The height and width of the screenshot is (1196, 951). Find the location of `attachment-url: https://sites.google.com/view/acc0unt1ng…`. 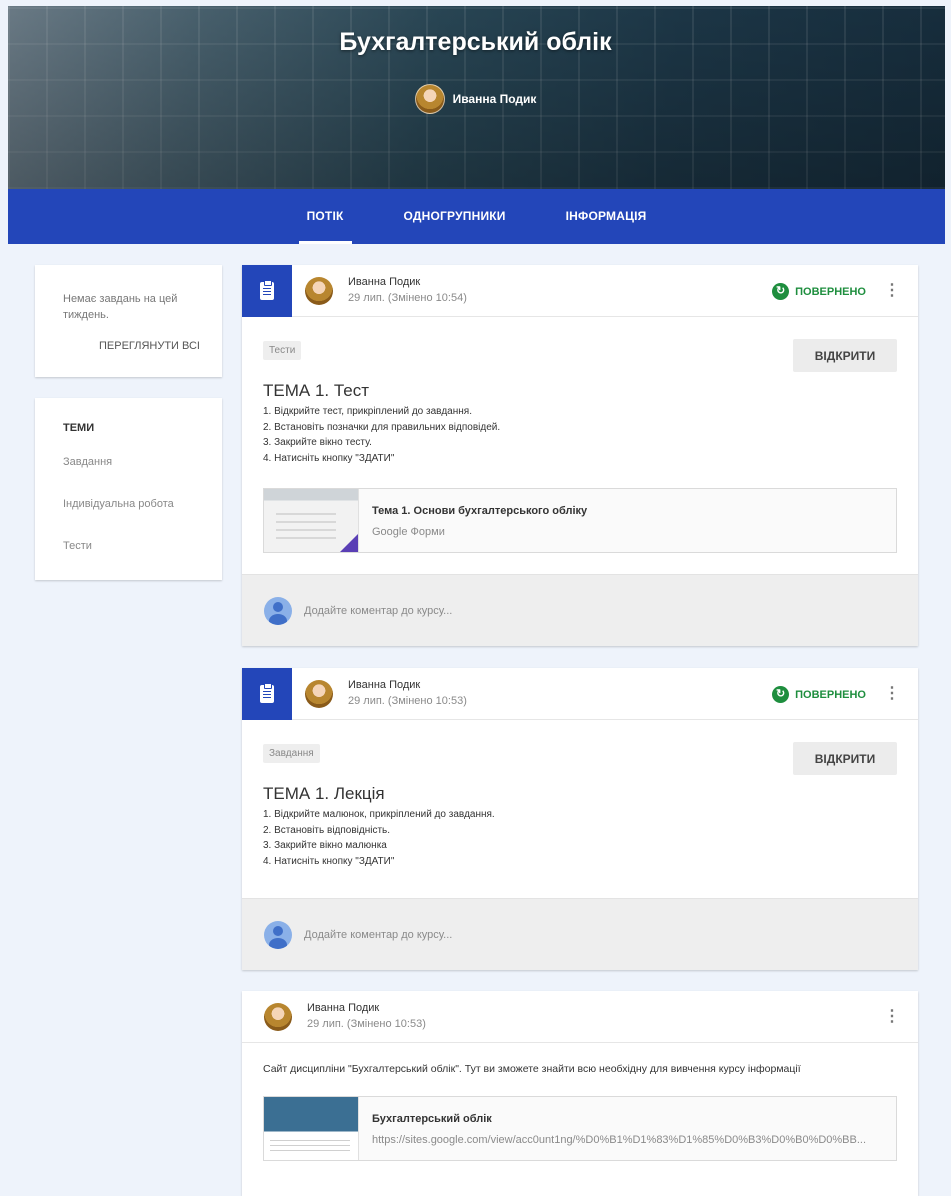

attachment-url: https://sites.google.com/view/acc0unt1ng… is located at coordinates (619, 1140).